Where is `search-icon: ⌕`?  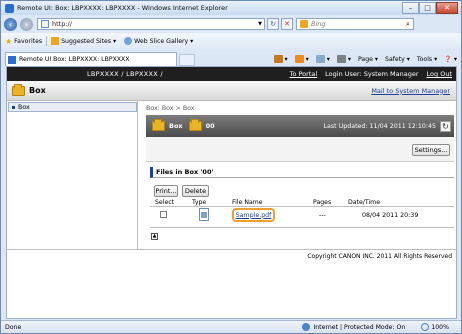 search-icon: ⌕ is located at coordinates (408, 24).